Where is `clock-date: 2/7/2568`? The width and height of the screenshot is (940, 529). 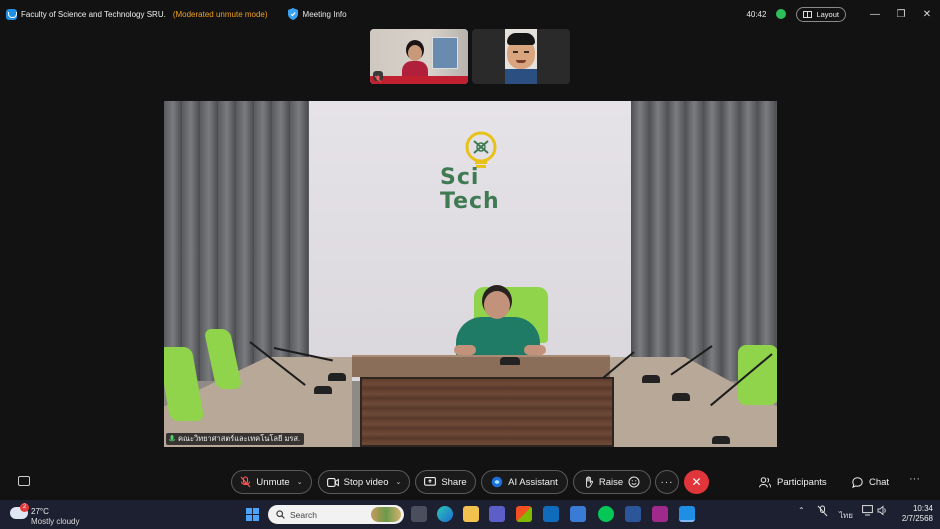 clock-date: 2/7/2568 is located at coordinates (917, 518).